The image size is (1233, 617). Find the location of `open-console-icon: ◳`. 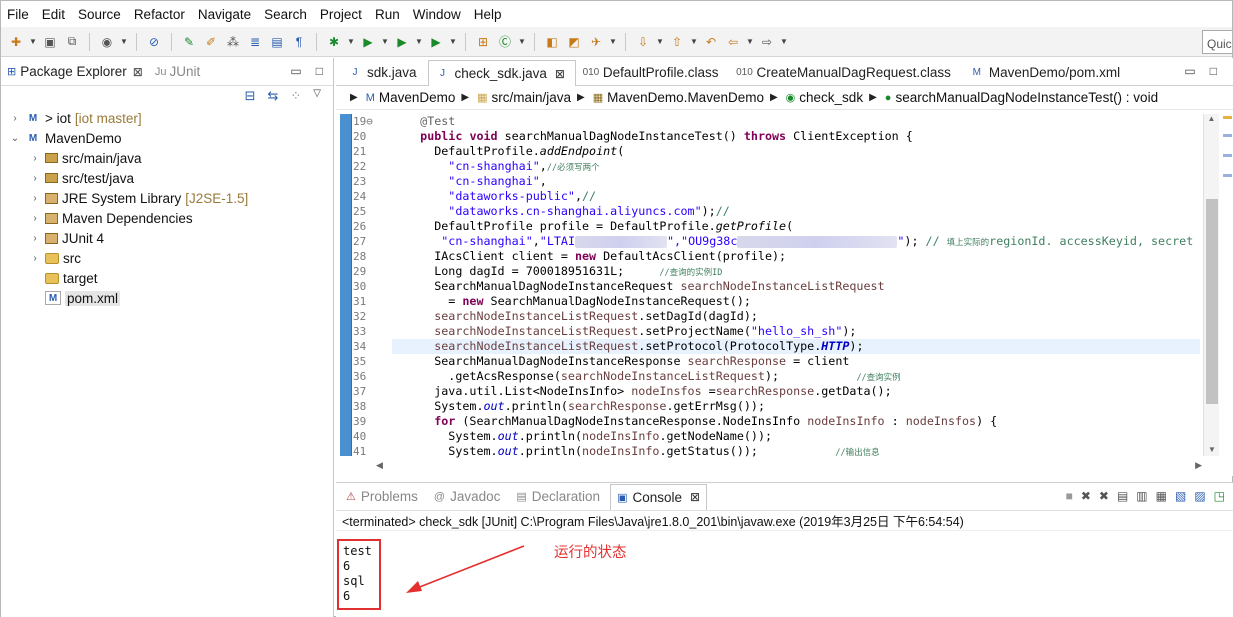

open-console-icon: ◳ is located at coordinates (1219, 496).